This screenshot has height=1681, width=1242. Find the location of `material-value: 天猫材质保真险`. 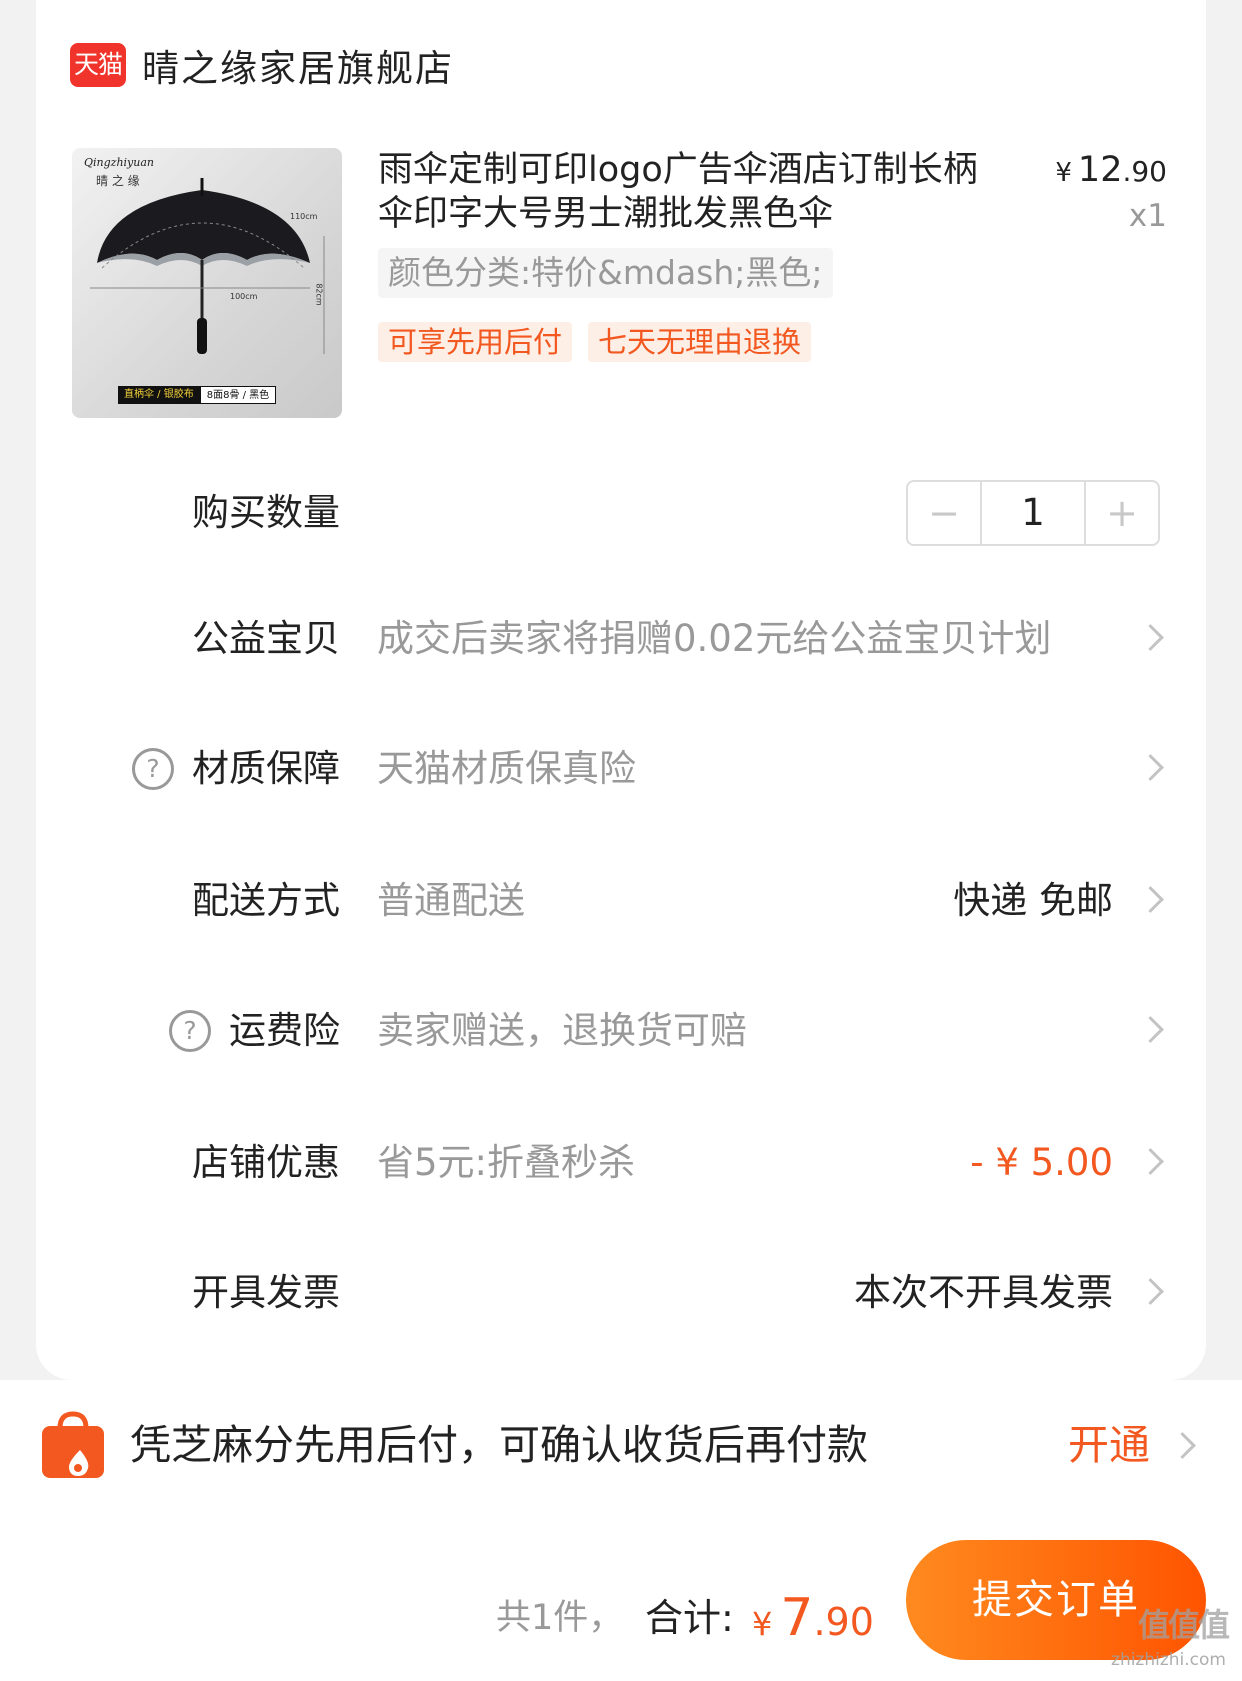

material-value: 天猫材质保真险 is located at coordinates (506, 768).